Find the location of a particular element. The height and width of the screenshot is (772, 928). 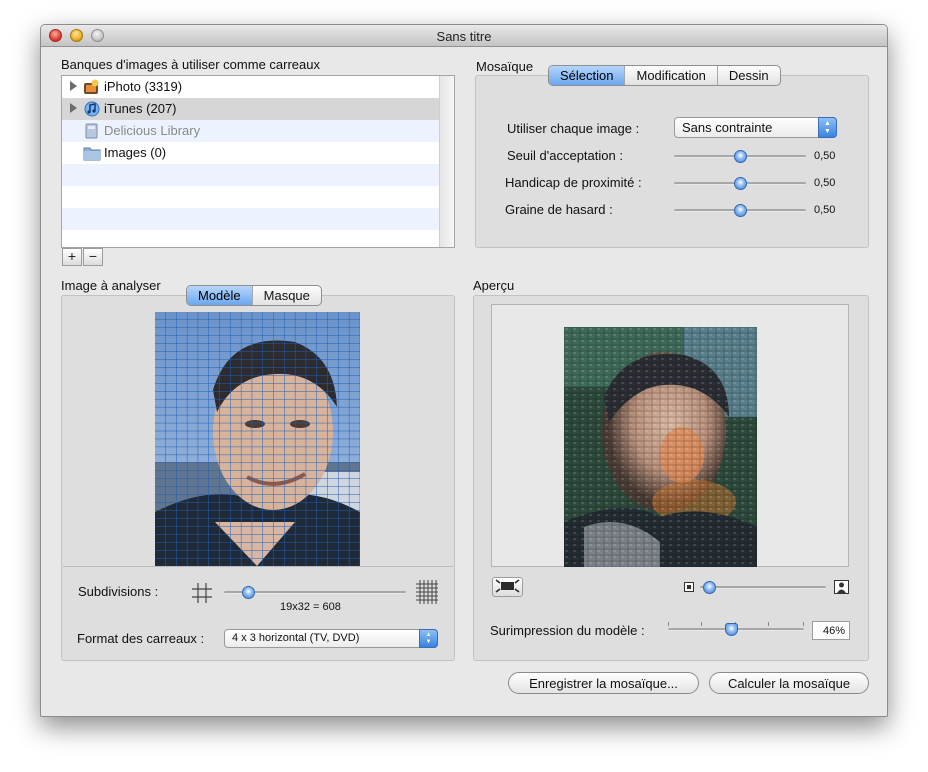

analysis-tabs: Modèle Masque is located at coordinates (254, 295).